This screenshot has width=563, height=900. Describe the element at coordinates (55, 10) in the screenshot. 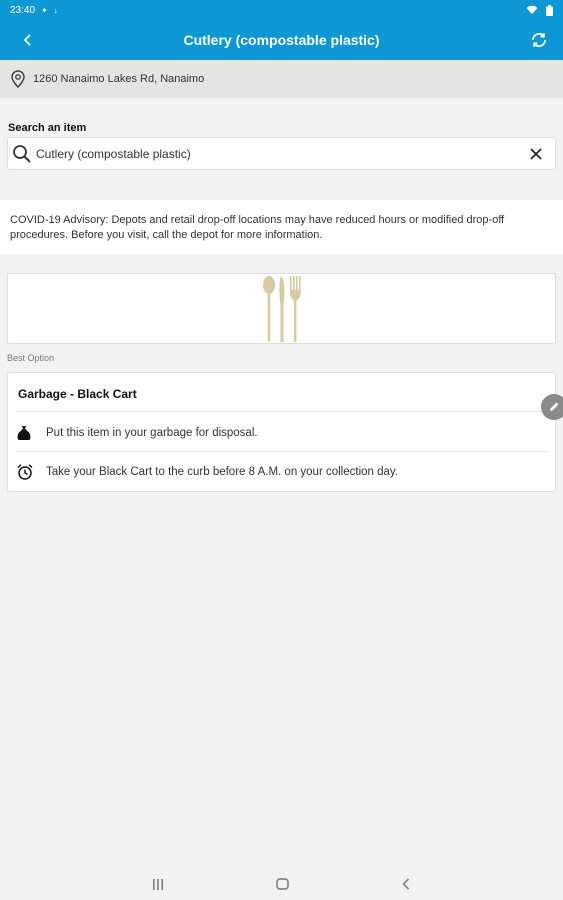

I see `download-icon: ↓` at that location.